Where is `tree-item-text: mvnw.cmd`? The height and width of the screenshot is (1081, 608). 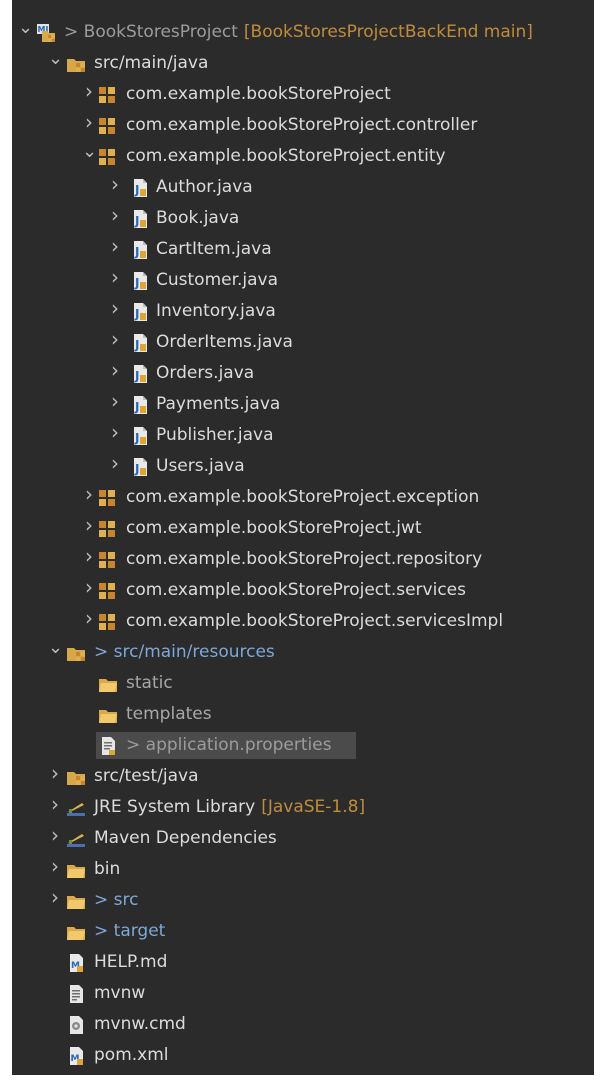 tree-item-text: mvnw.cmd is located at coordinates (140, 1024).